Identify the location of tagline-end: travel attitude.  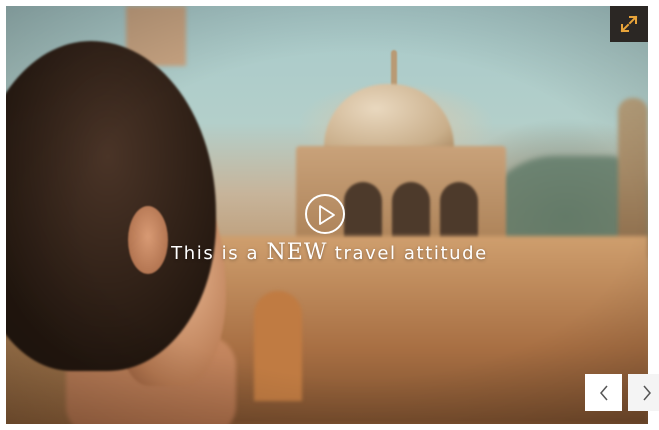
(411, 253).